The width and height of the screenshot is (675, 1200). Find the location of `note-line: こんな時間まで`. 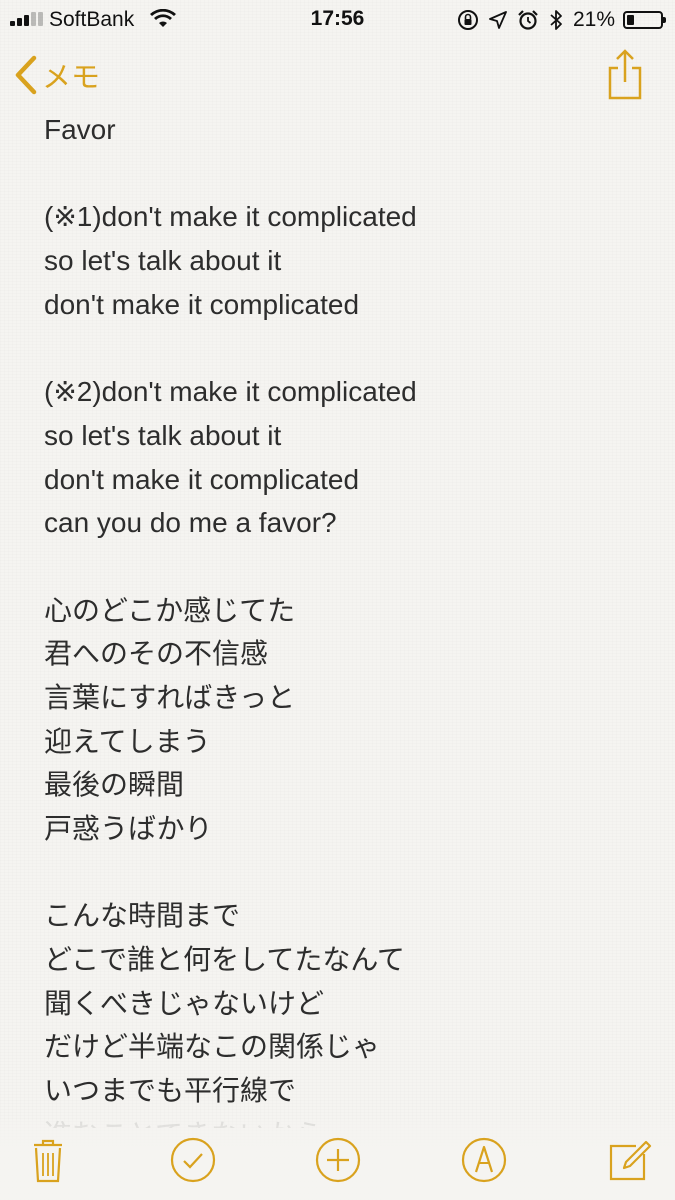

note-line: こんな時間まで is located at coordinates (142, 916).